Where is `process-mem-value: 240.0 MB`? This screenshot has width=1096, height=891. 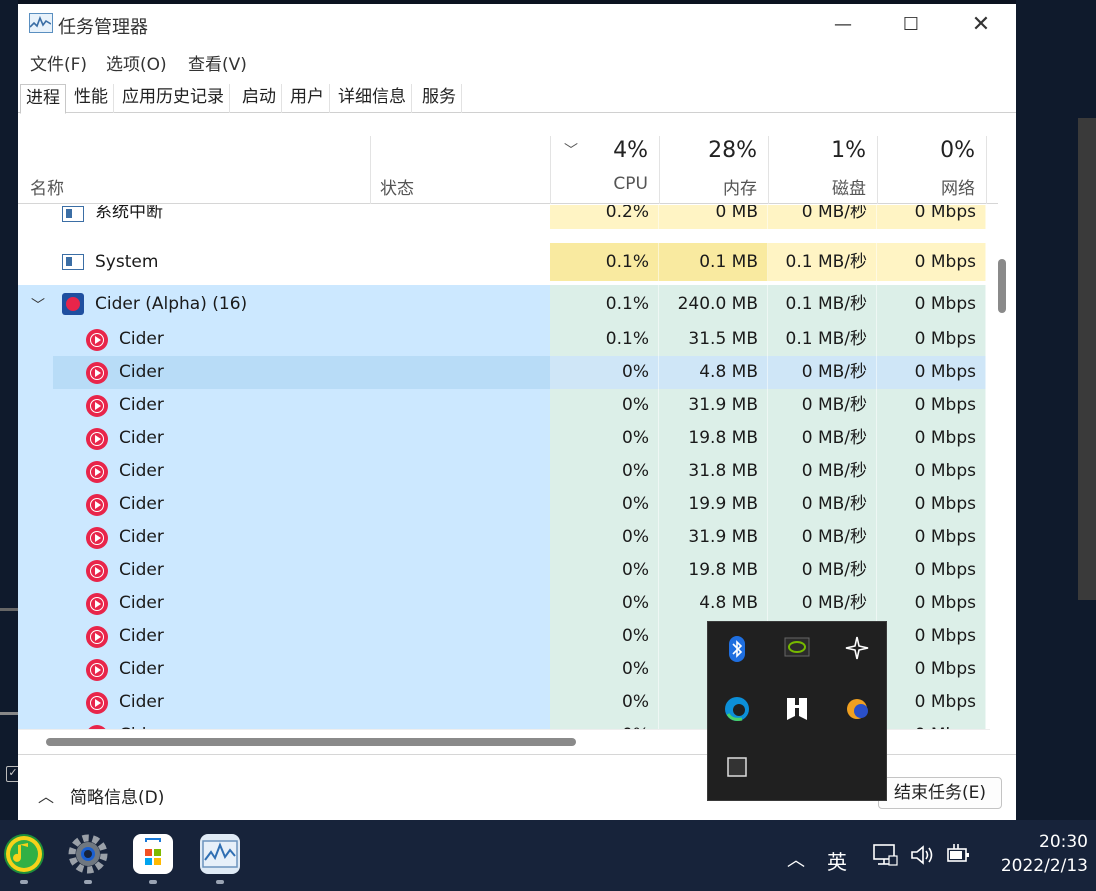 process-mem-value: 240.0 MB is located at coordinates (713, 304).